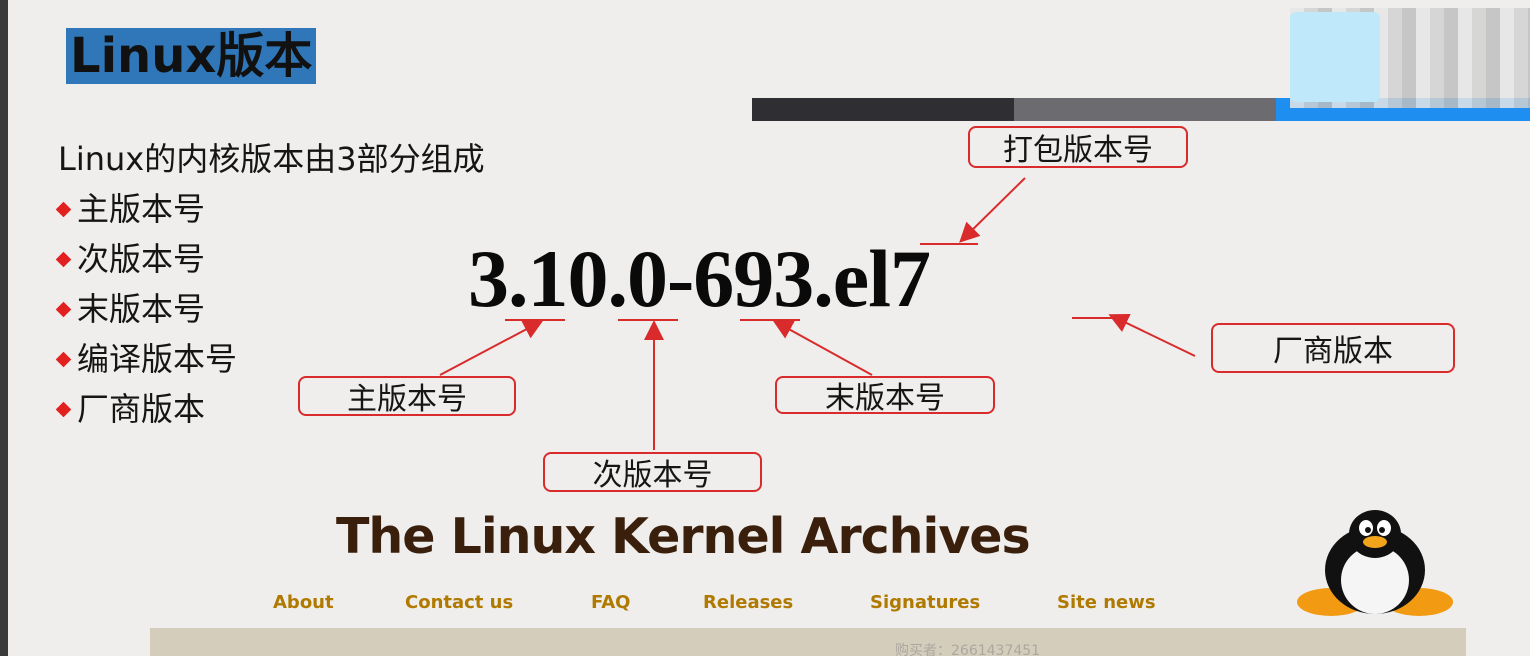 The height and width of the screenshot is (656, 1530). What do you see at coordinates (303, 602) in the screenshot?
I see `nav-about-link: About` at bounding box center [303, 602].